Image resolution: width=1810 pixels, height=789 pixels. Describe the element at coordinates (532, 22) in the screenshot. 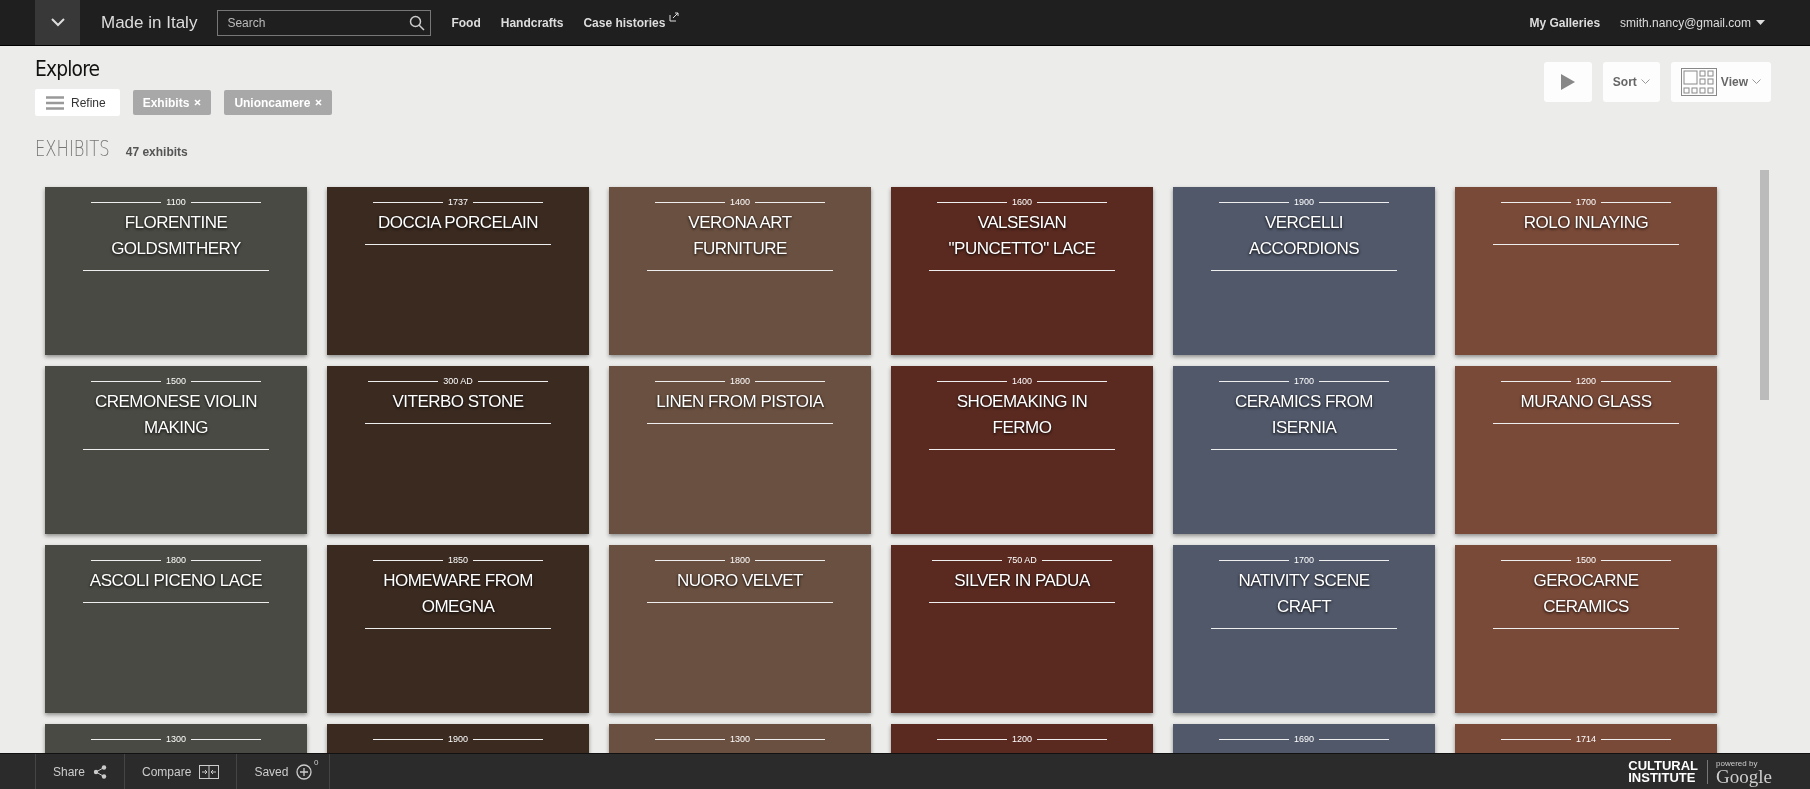

I see `nav-link: Handcrafts` at that location.